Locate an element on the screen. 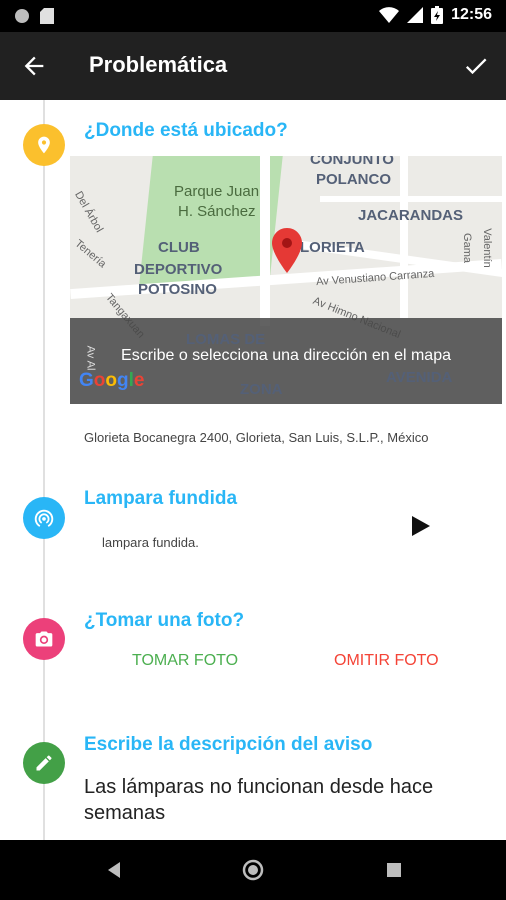 This screenshot has height=900, width=506. status-bar: 12:56 is located at coordinates (253, 16).